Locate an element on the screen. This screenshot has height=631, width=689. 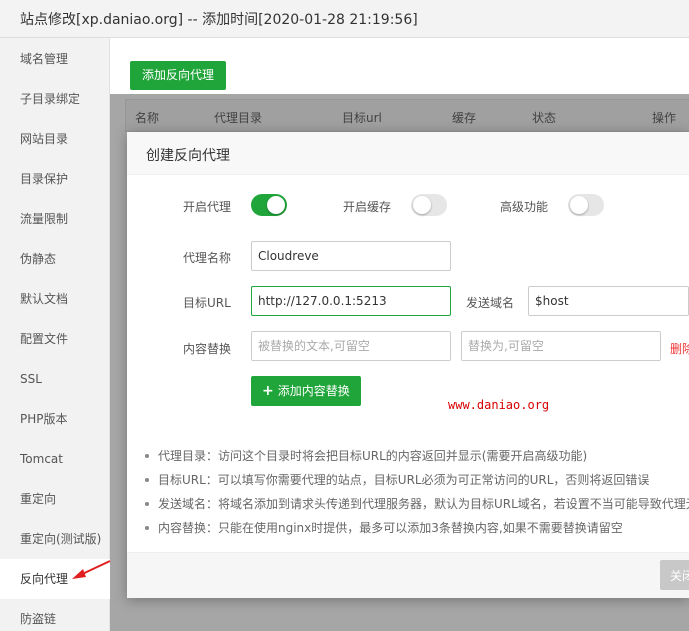
proxy-name-label: 代理名称 is located at coordinates (207, 258).